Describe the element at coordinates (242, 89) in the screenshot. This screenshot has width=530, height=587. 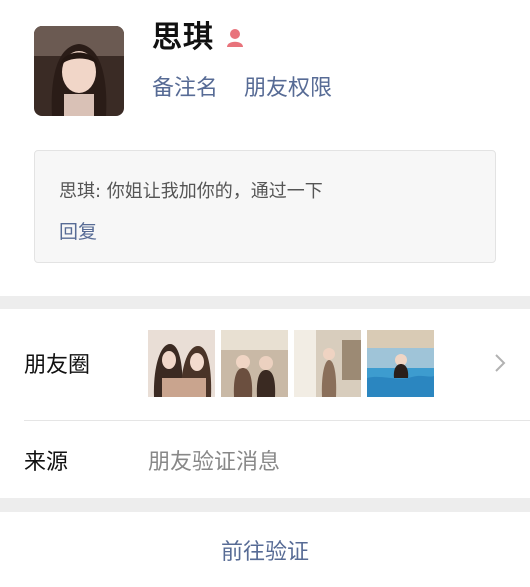
I see `profile-actions: 备注名 朋友权限` at that location.